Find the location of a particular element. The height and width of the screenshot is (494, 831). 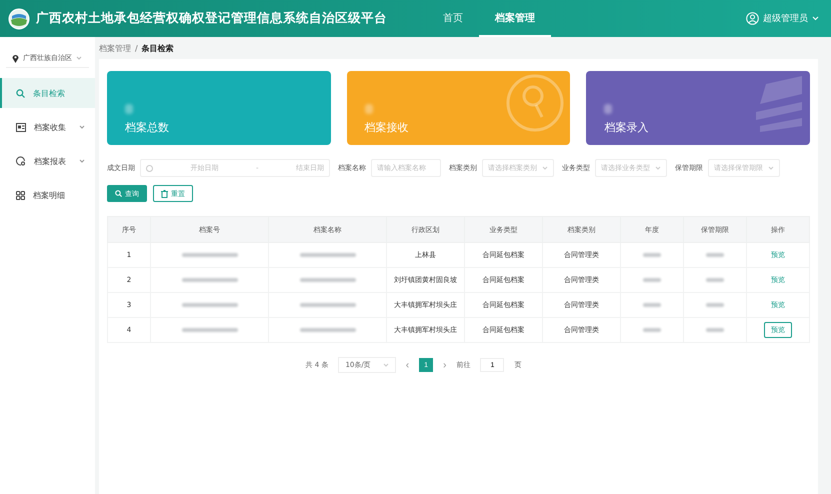

location-pin-icon is located at coordinates (15, 58).